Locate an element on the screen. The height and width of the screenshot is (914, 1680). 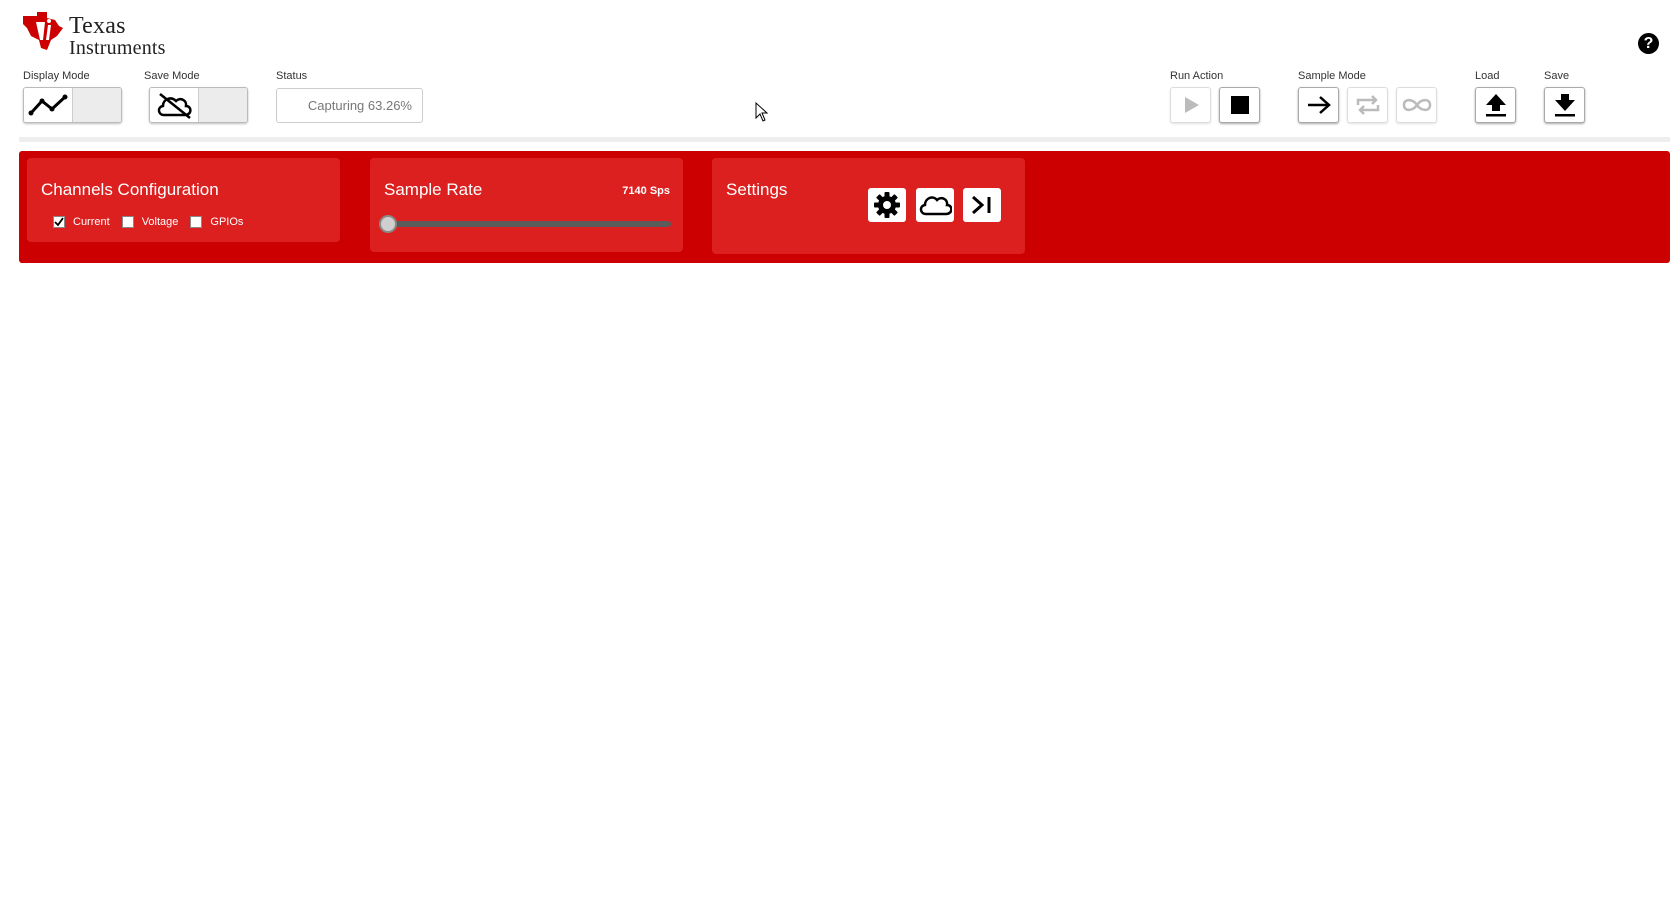
status-label: Status is located at coordinates (292, 76).